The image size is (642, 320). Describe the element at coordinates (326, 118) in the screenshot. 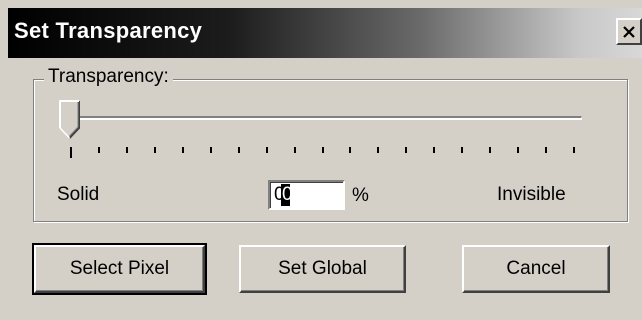

I see `slider-track` at that location.